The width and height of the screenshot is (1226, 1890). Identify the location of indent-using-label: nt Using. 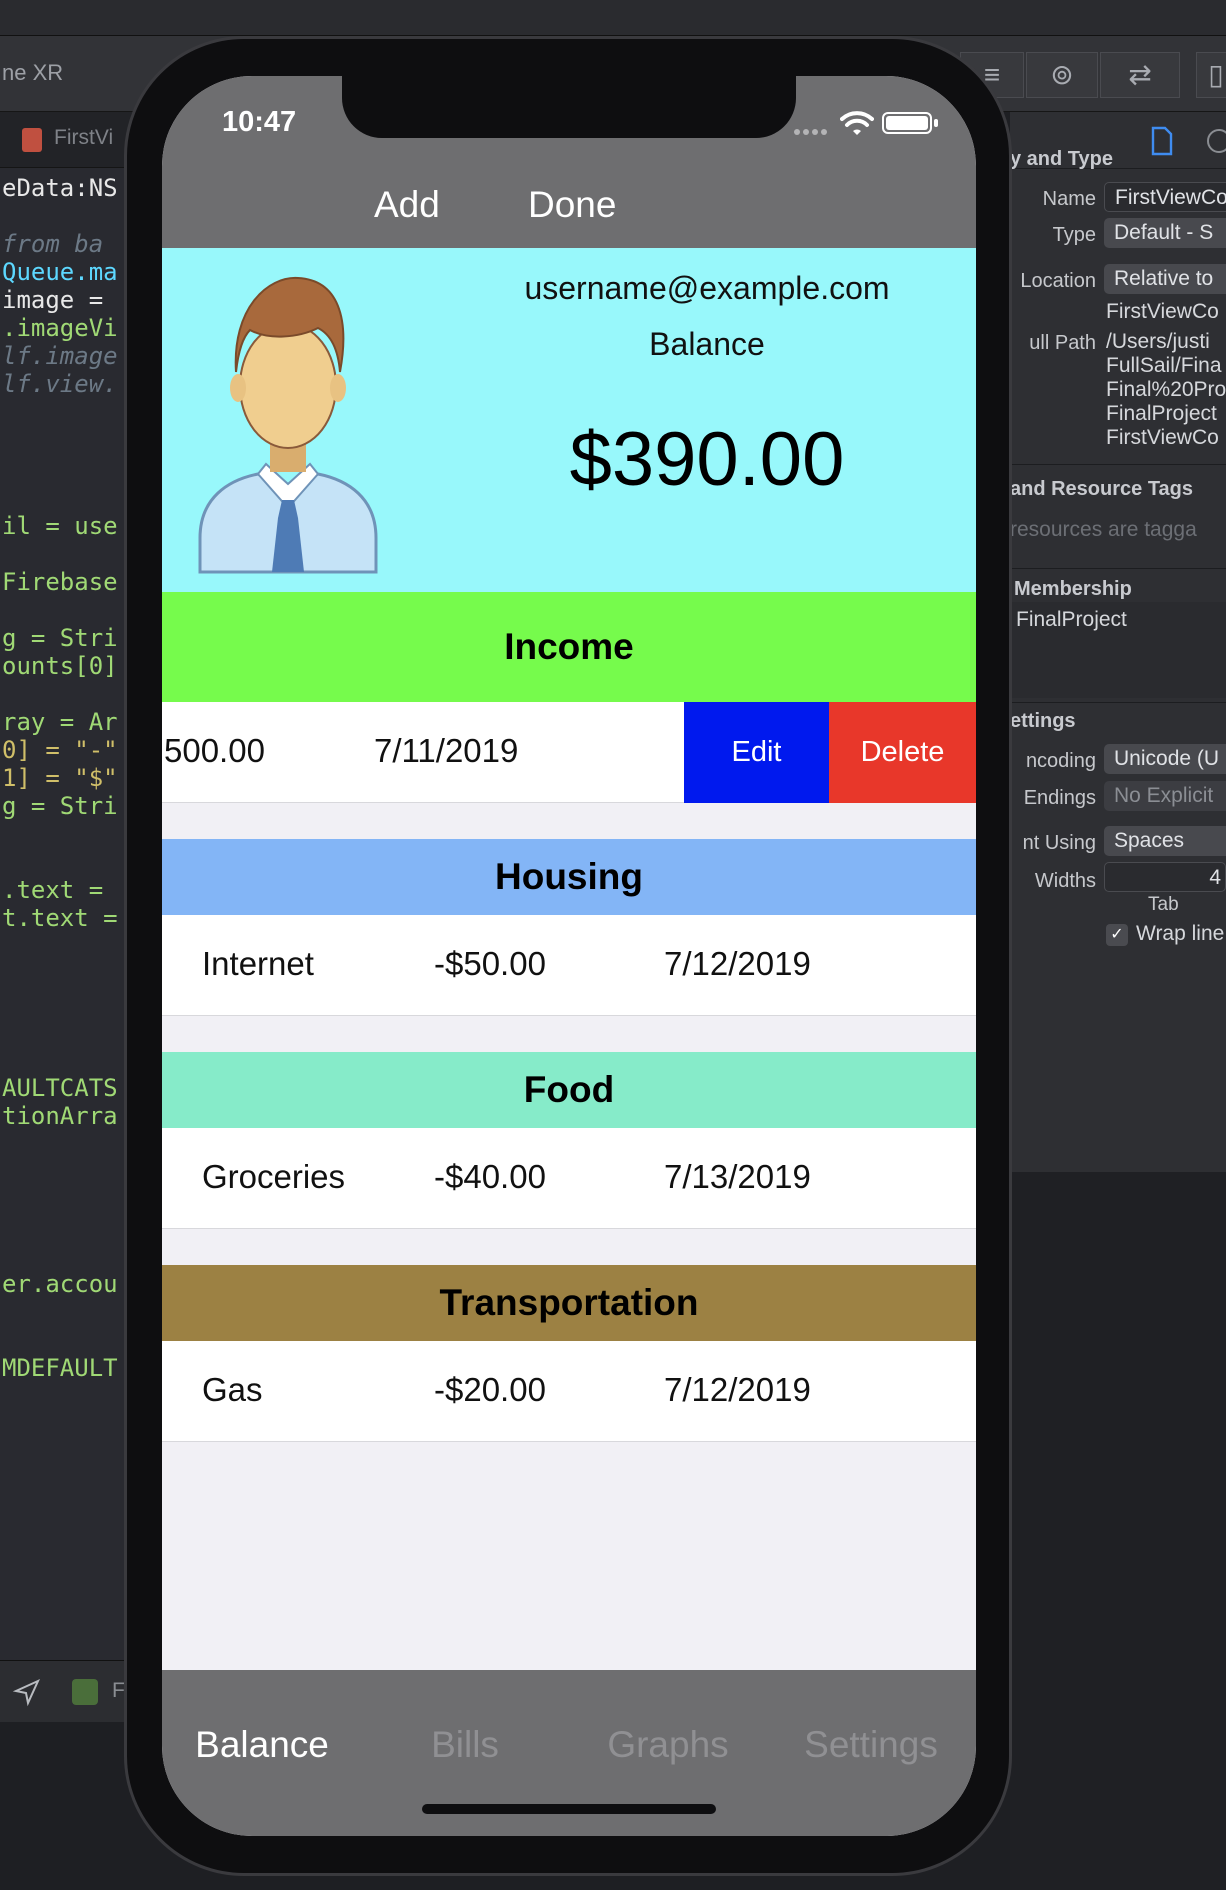
(1059, 843).